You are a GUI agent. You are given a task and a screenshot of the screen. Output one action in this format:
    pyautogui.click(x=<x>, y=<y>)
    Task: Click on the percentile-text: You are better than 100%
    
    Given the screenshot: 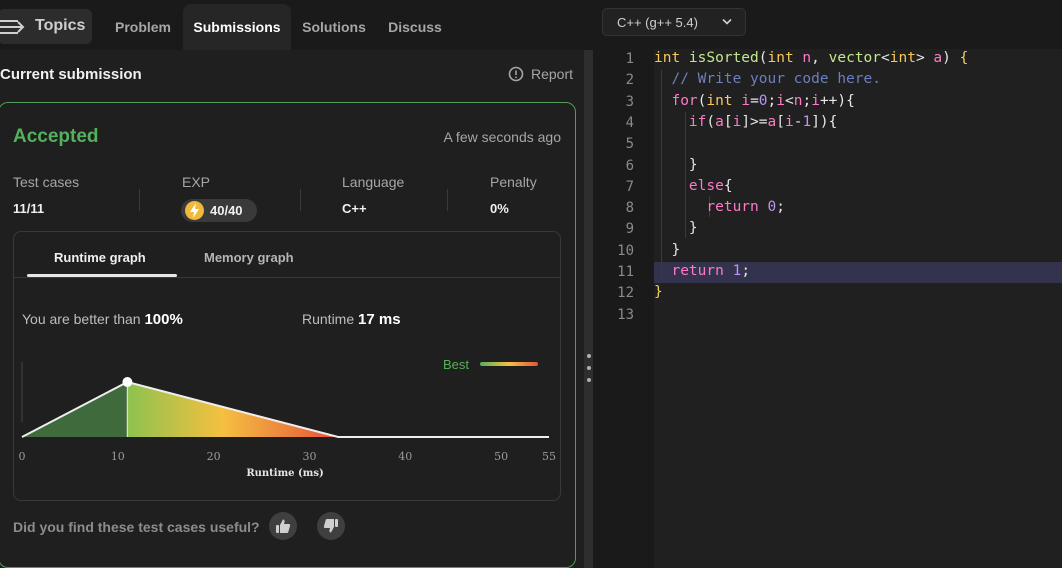 What is the action you would take?
    pyautogui.click(x=102, y=319)
    